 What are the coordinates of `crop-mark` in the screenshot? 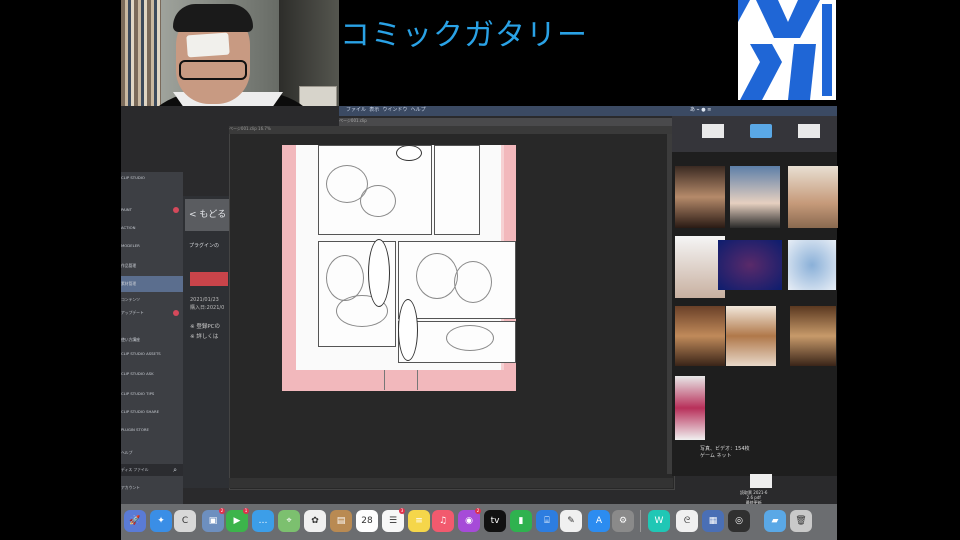 It's located at (401, 380).